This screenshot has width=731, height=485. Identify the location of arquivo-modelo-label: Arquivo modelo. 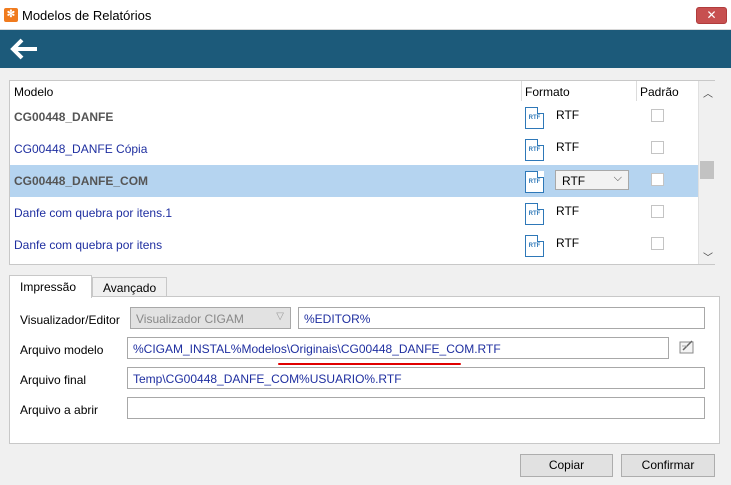
(62, 350).